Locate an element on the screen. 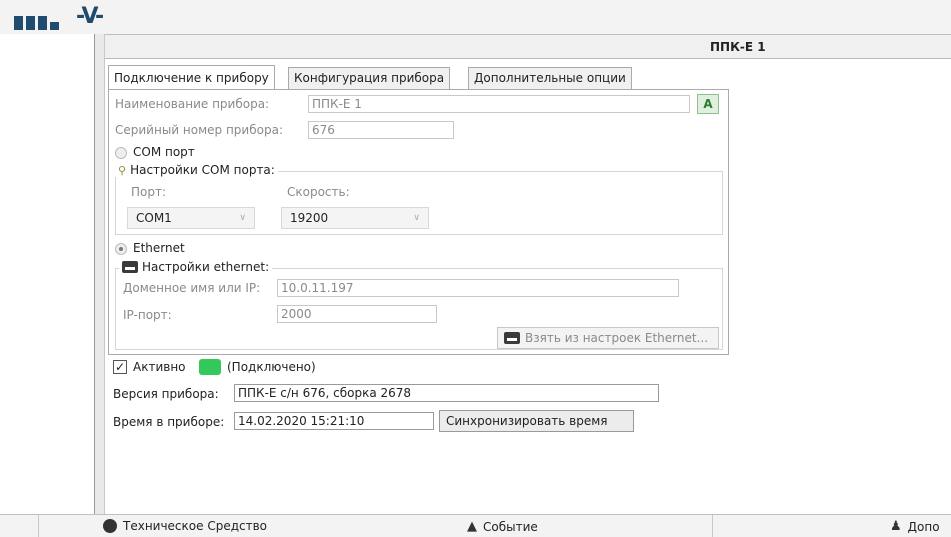  tab-configuration: Конфигурация прибора is located at coordinates (369, 78).